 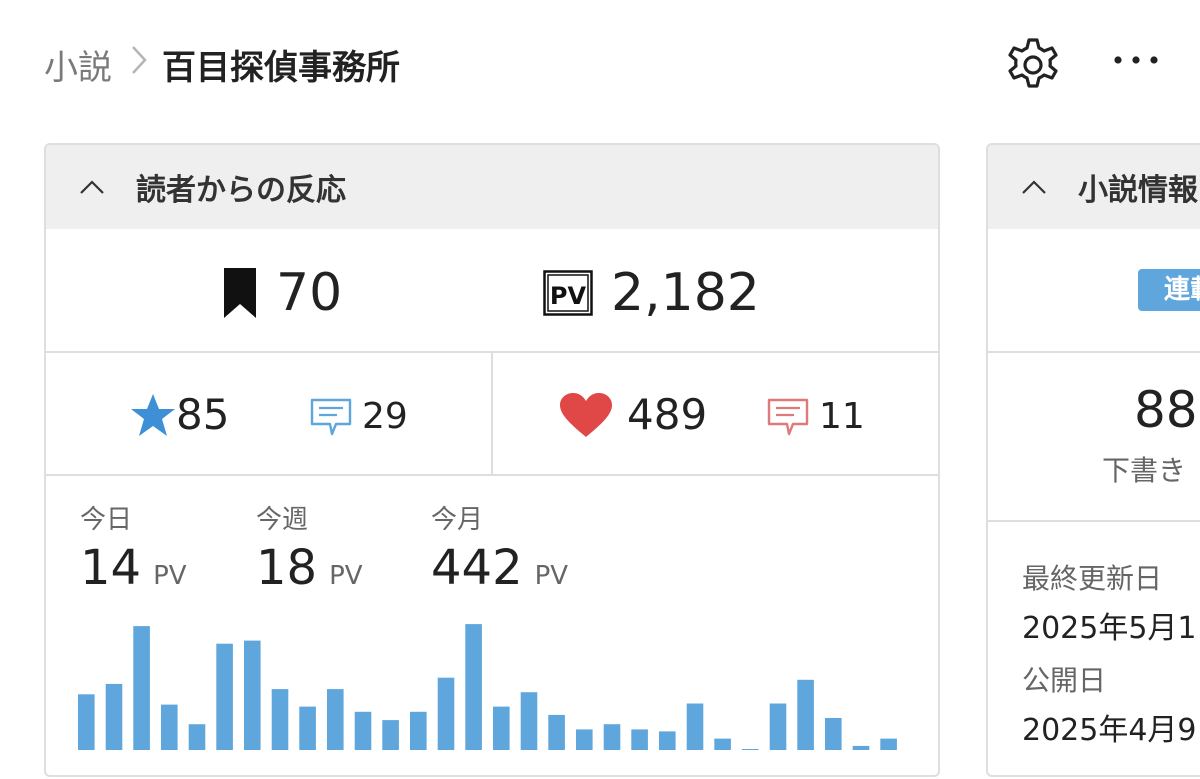 I want to click on review-comment-icon, so click(x=331, y=417).